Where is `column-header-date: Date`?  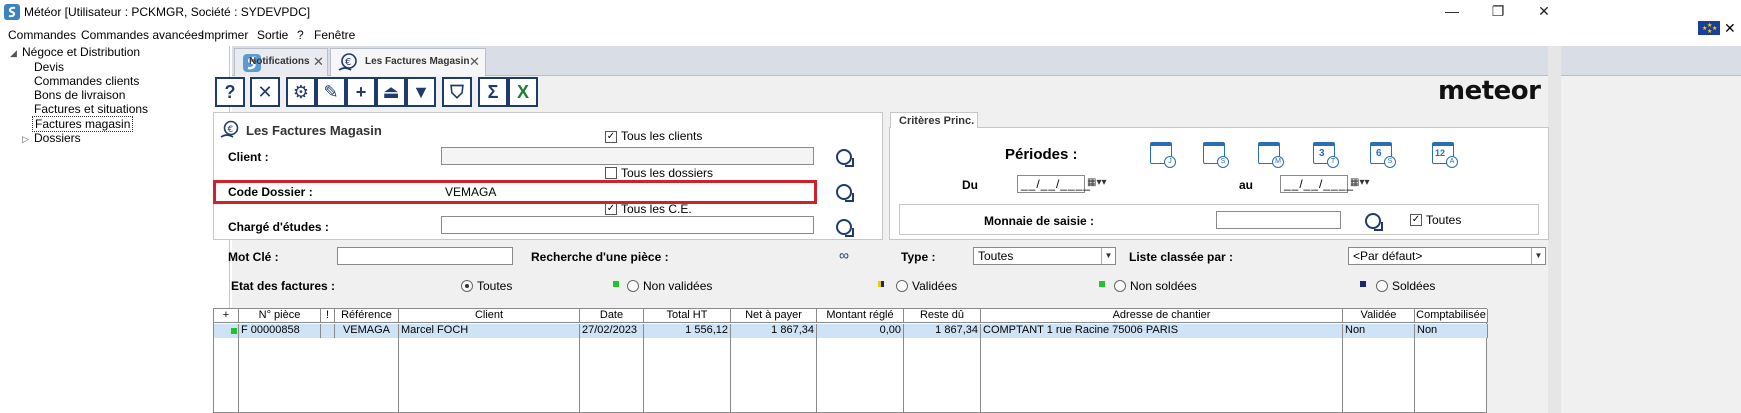
column-header-date: Date is located at coordinates (612, 316).